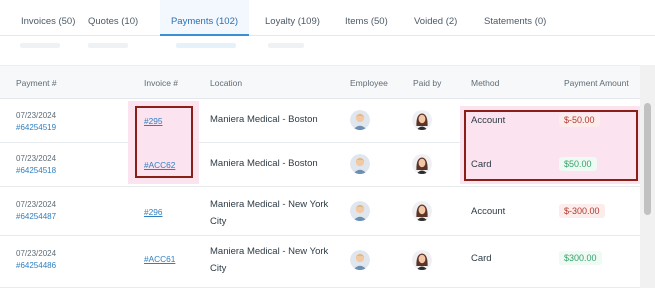 This screenshot has width=655, height=288. What do you see at coordinates (327, 51) in the screenshot?
I see `faded-filter-strip` at bounding box center [327, 51].